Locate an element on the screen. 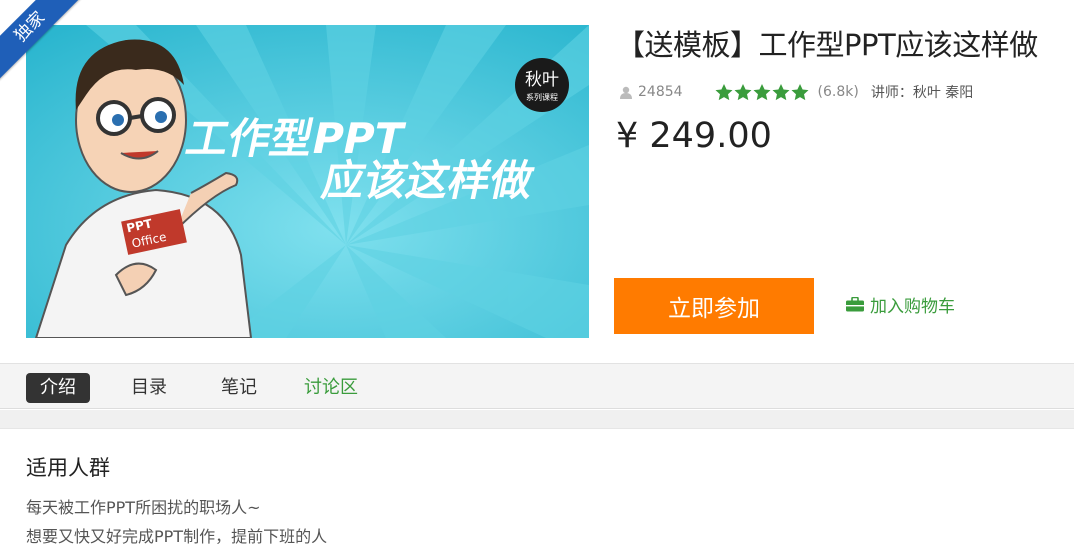  course-meta: 24854 (6.8k) 讲师：秋叶 秦阳 is located at coordinates (796, 92).